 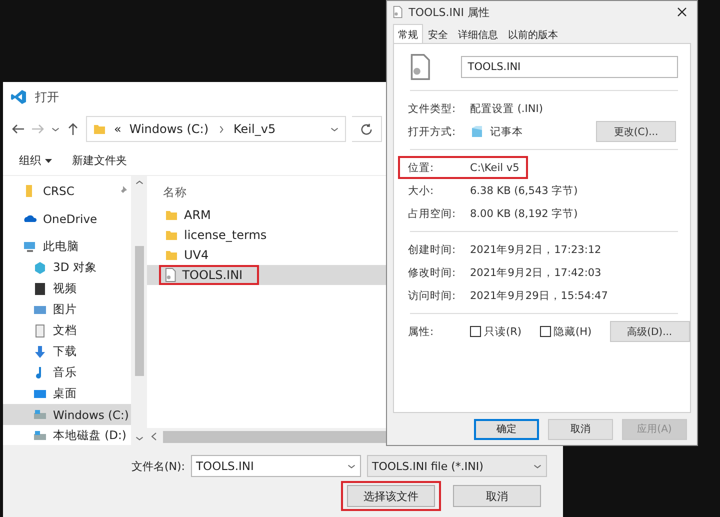 I want to click on back-arrow-icon, so click(x=18, y=129).